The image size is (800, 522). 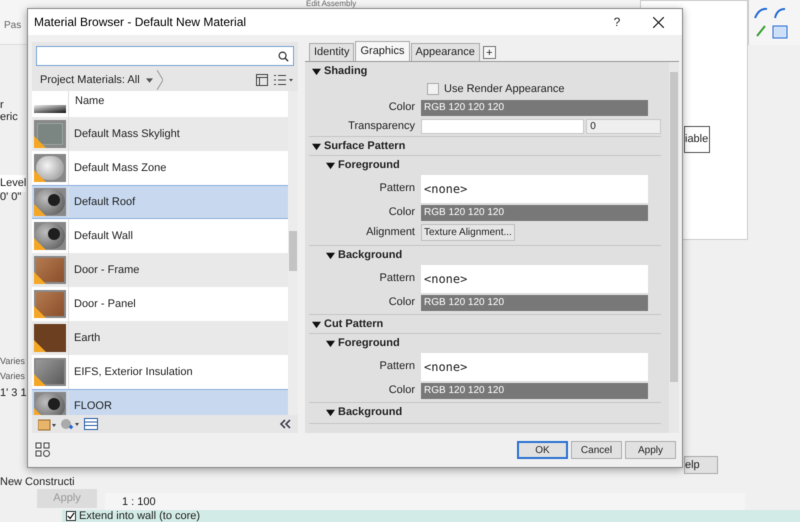 I want to click on help-button: elp, so click(x=701, y=465).